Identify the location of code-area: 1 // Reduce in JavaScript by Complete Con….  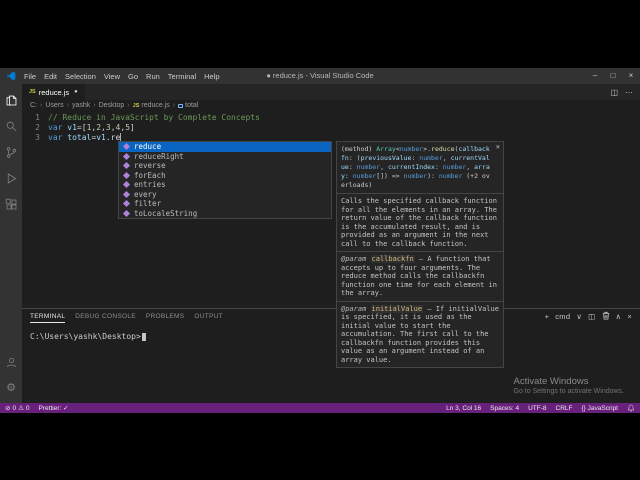
(331, 128).